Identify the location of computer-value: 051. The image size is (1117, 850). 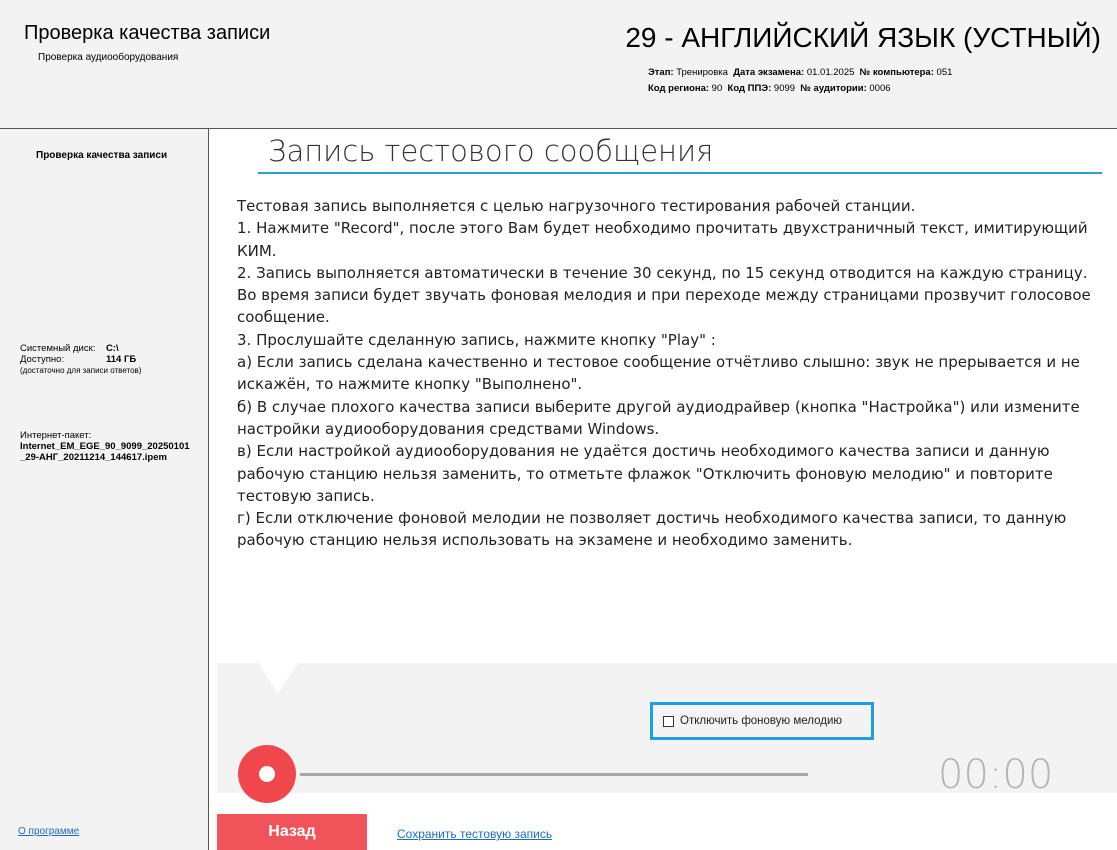
(944, 72).